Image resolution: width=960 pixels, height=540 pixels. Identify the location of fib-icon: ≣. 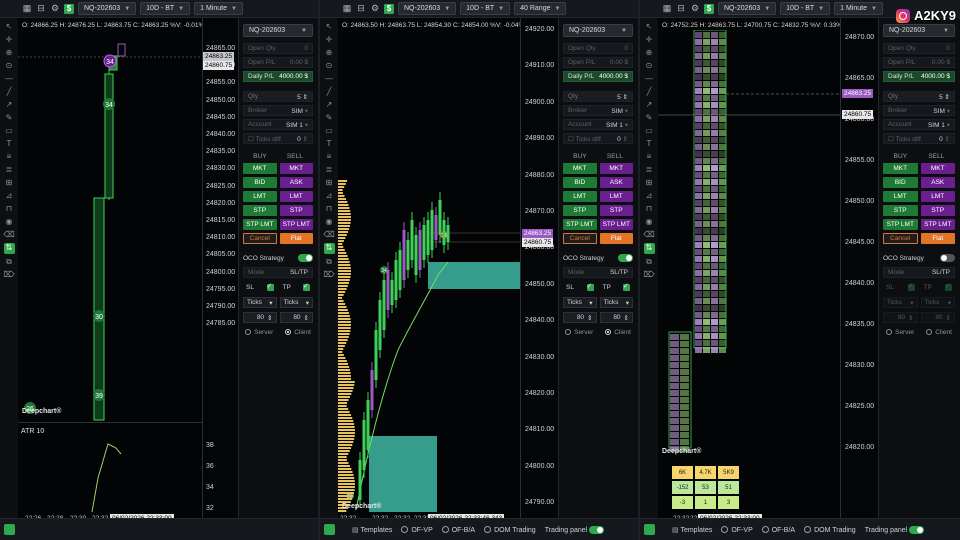
(9, 170).